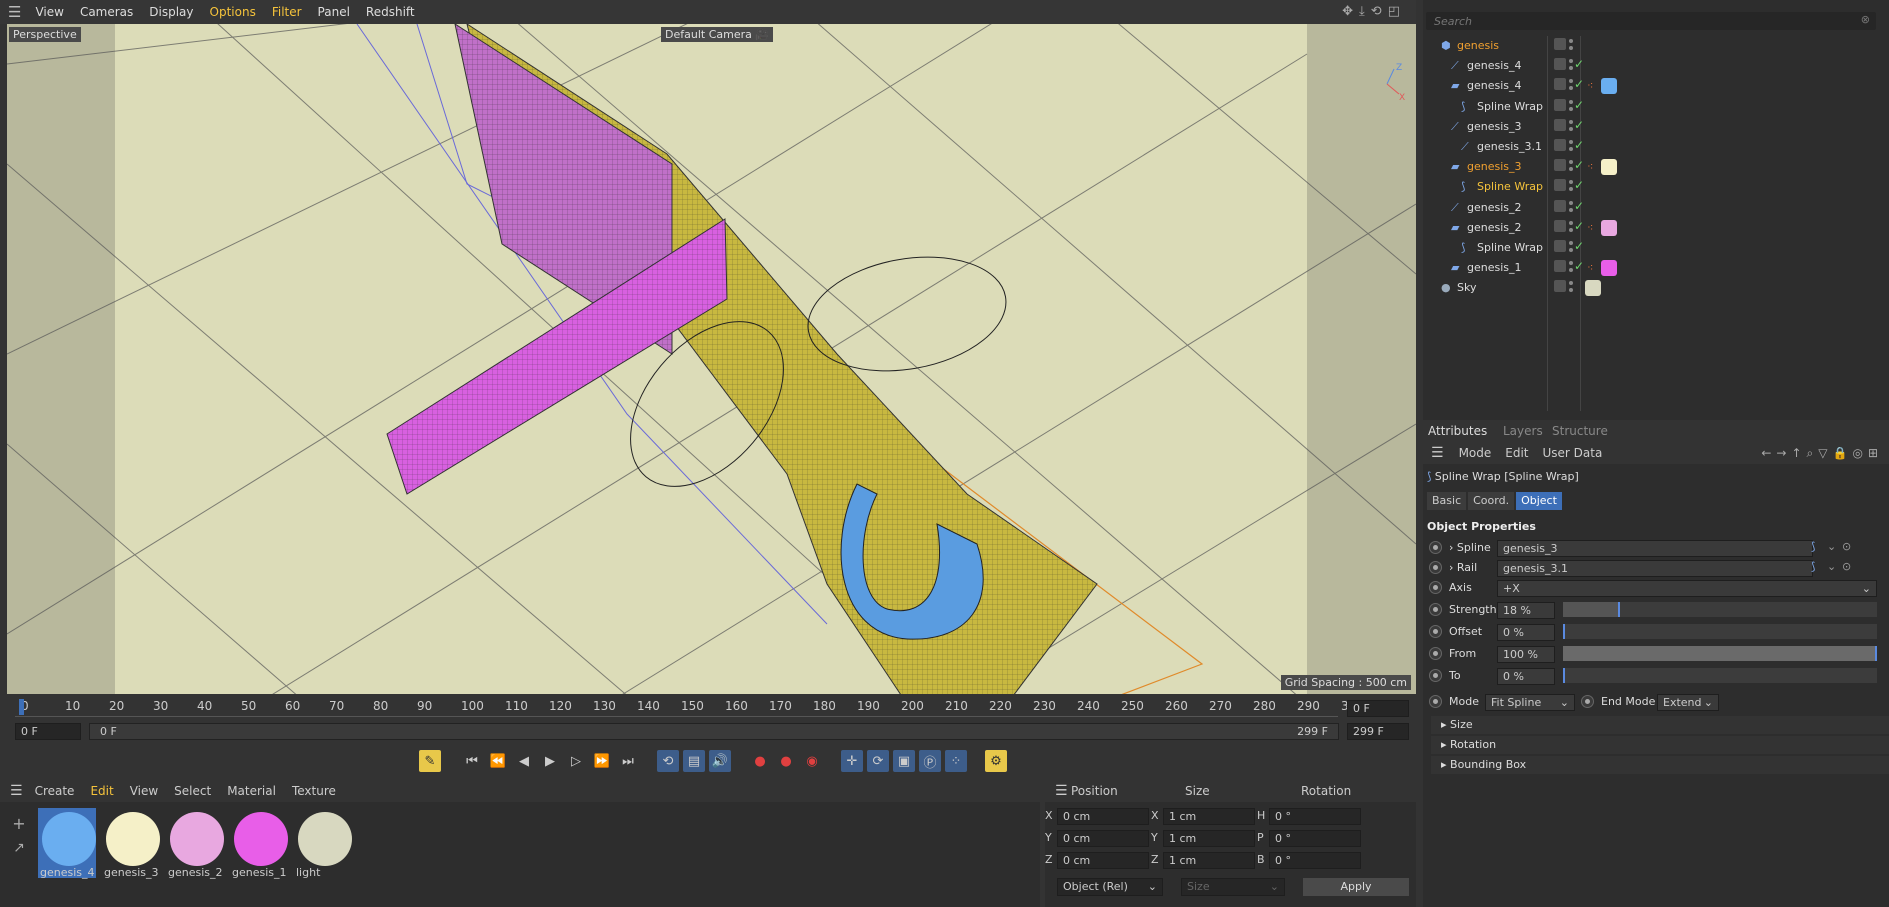 The width and height of the screenshot is (1889, 907). Describe the element at coordinates (251, 791) in the screenshot. I see `mat-menu-material: Material` at that location.